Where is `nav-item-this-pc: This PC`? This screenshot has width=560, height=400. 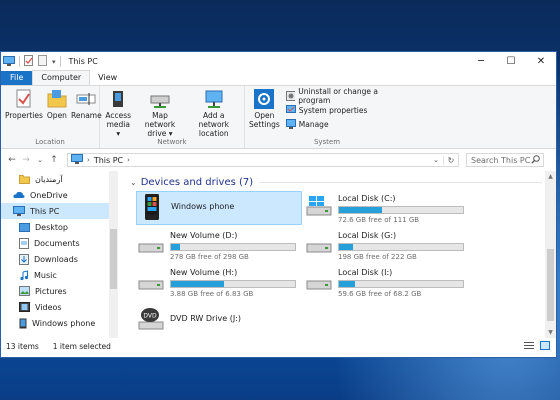 nav-item-this-pc: This PC is located at coordinates (59, 211).